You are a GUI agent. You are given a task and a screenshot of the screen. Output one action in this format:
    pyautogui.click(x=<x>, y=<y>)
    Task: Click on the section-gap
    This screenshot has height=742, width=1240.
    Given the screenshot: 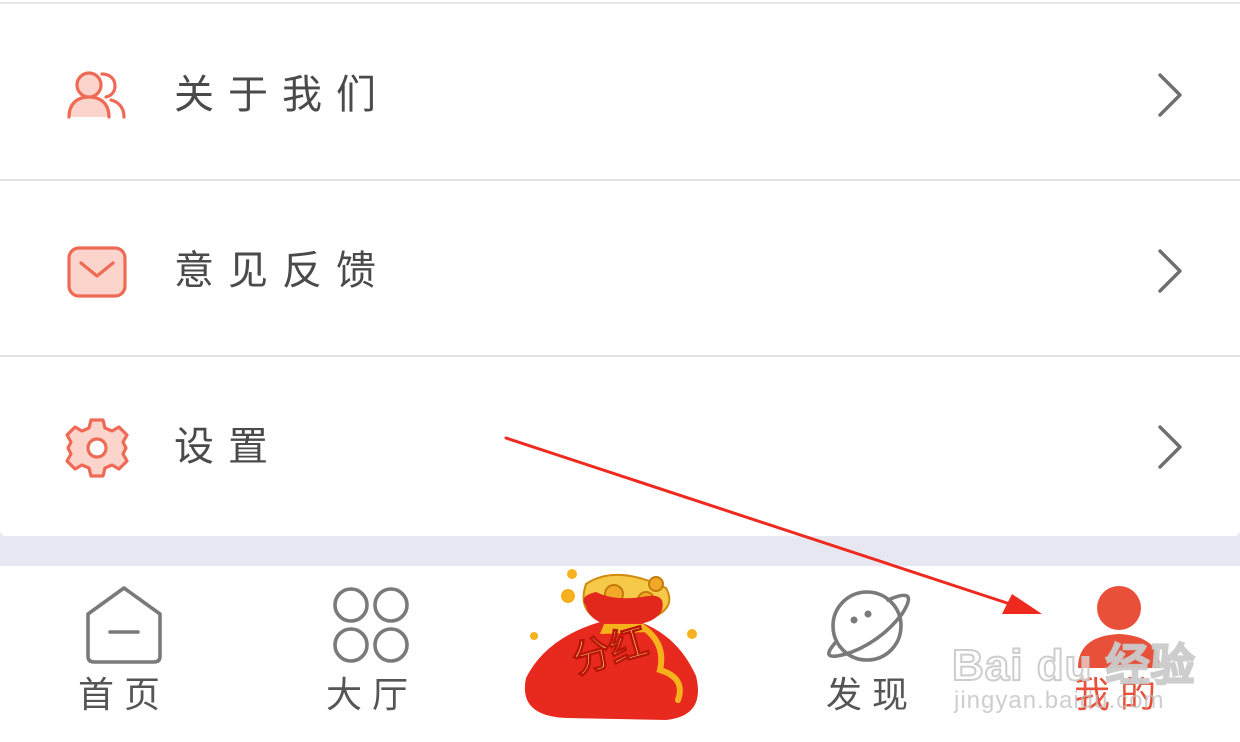 What is the action you would take?
    pyautogui.click(x=620, y=548)
    